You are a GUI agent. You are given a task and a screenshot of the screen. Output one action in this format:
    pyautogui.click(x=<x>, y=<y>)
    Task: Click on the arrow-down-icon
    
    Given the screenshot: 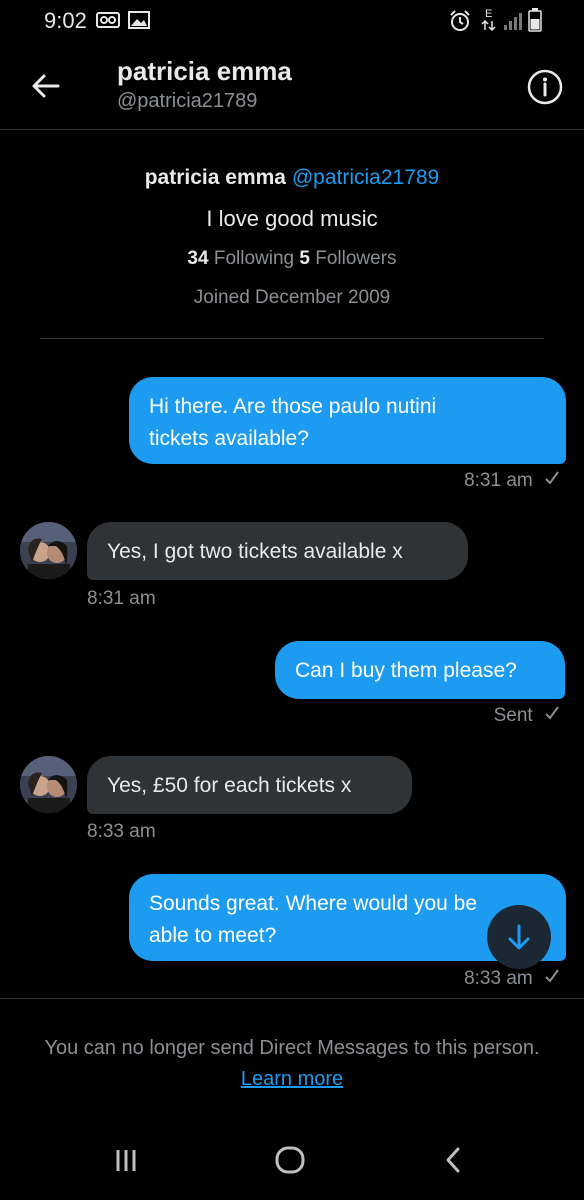 What is the action you would take?
    pyautogui.click(x=519, y=937)
    